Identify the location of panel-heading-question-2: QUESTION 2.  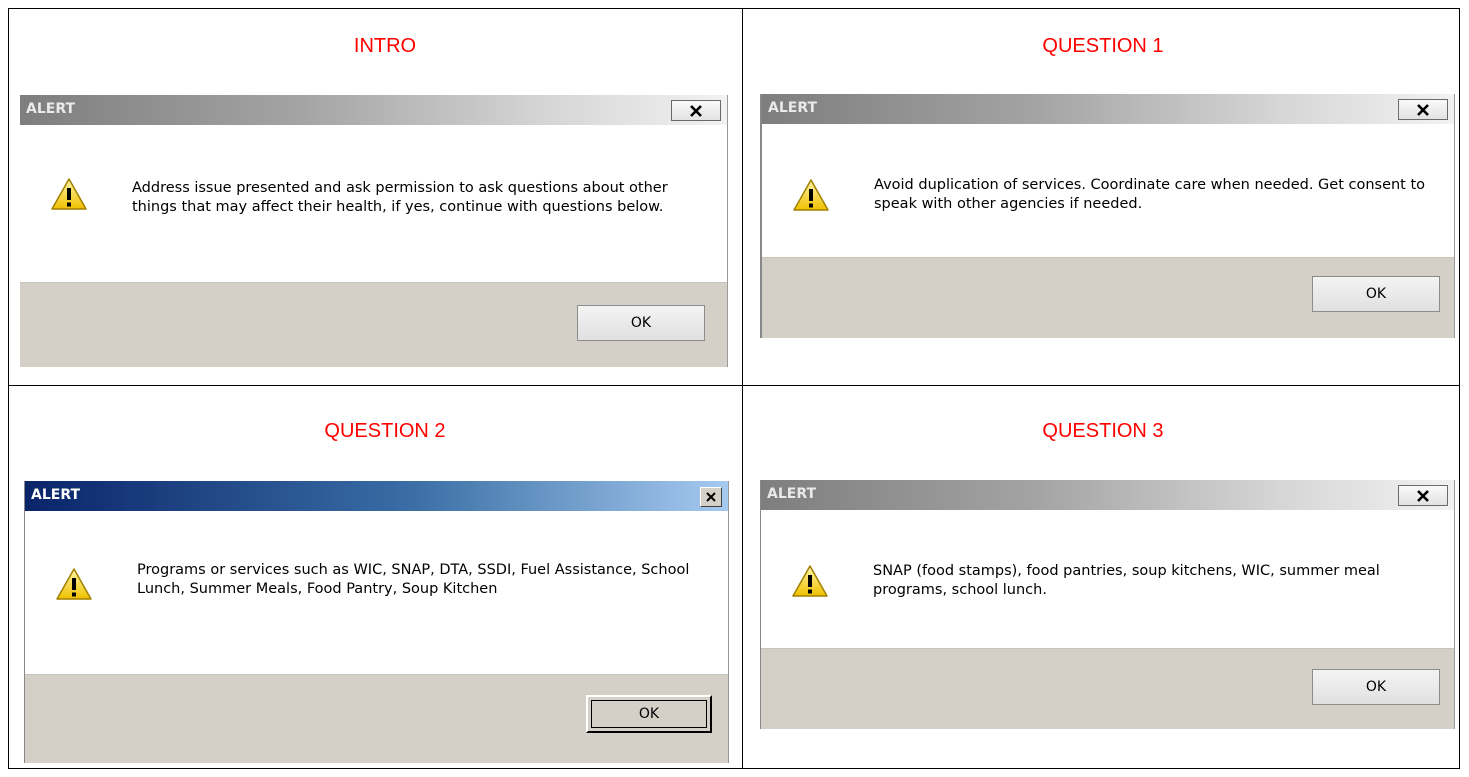
(385, 431).